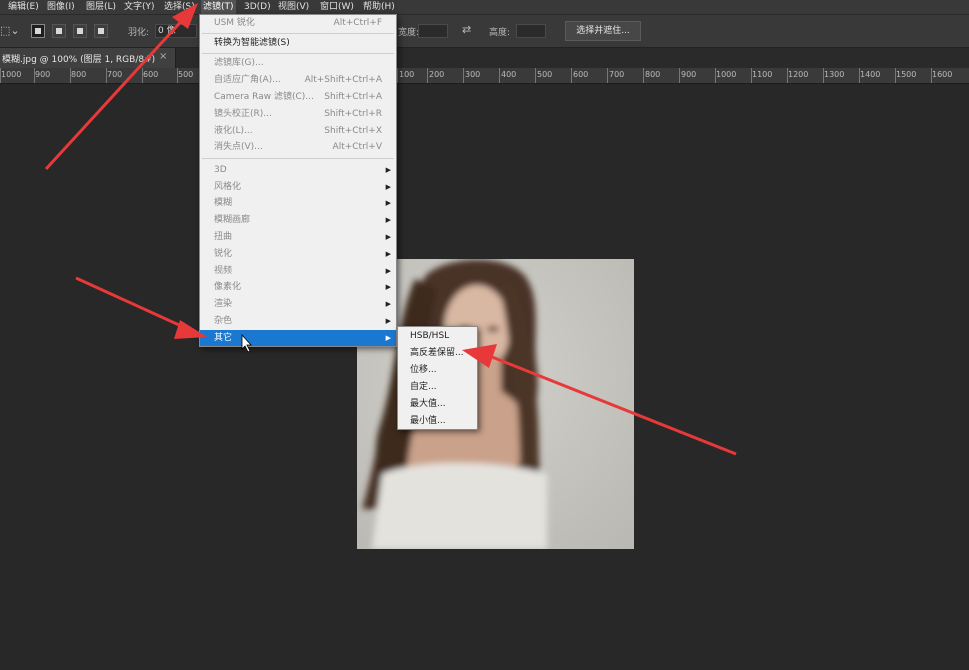 This screenshot has height=670, width=969. What do you see at coordinates (298, 170) in the screenshot?
I see `menu-item-3d: 3D ▶` at bounding box center [298, 170].